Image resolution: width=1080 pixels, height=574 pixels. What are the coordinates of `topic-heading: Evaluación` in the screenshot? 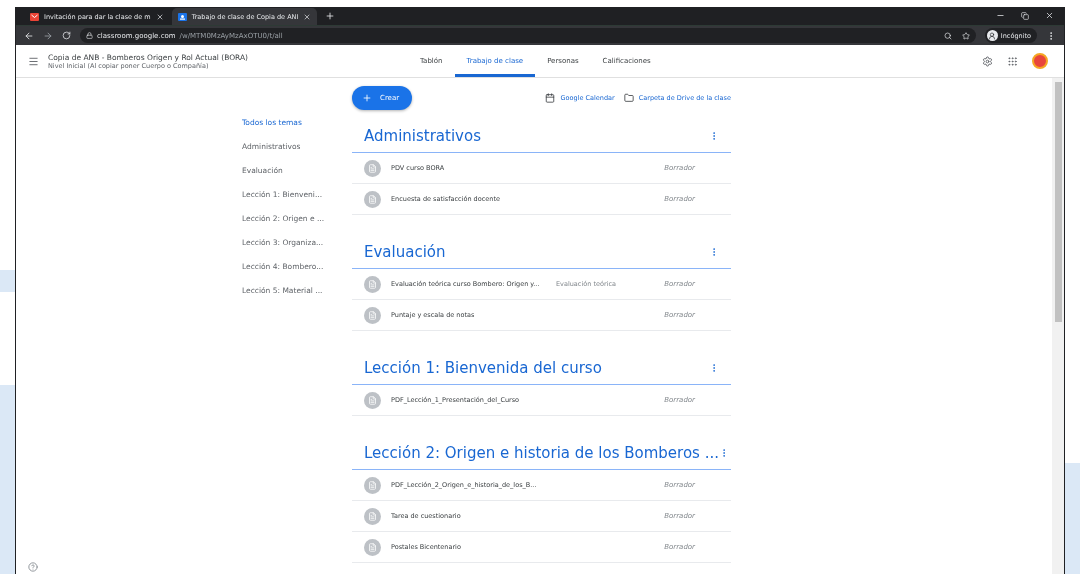 It's located at (405, 252).